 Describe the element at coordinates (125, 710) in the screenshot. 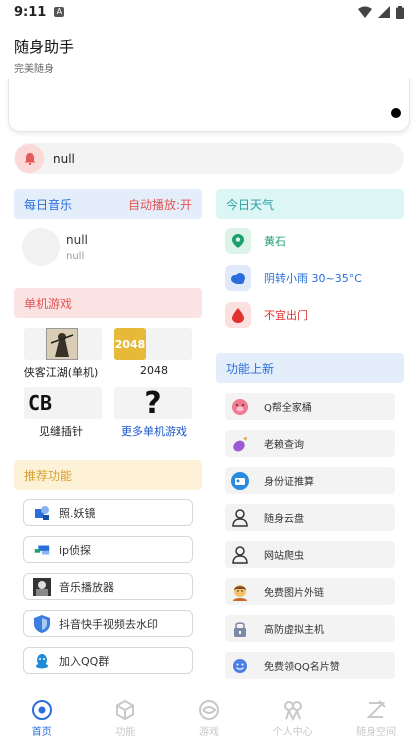

I see `cube-icon` at that location.